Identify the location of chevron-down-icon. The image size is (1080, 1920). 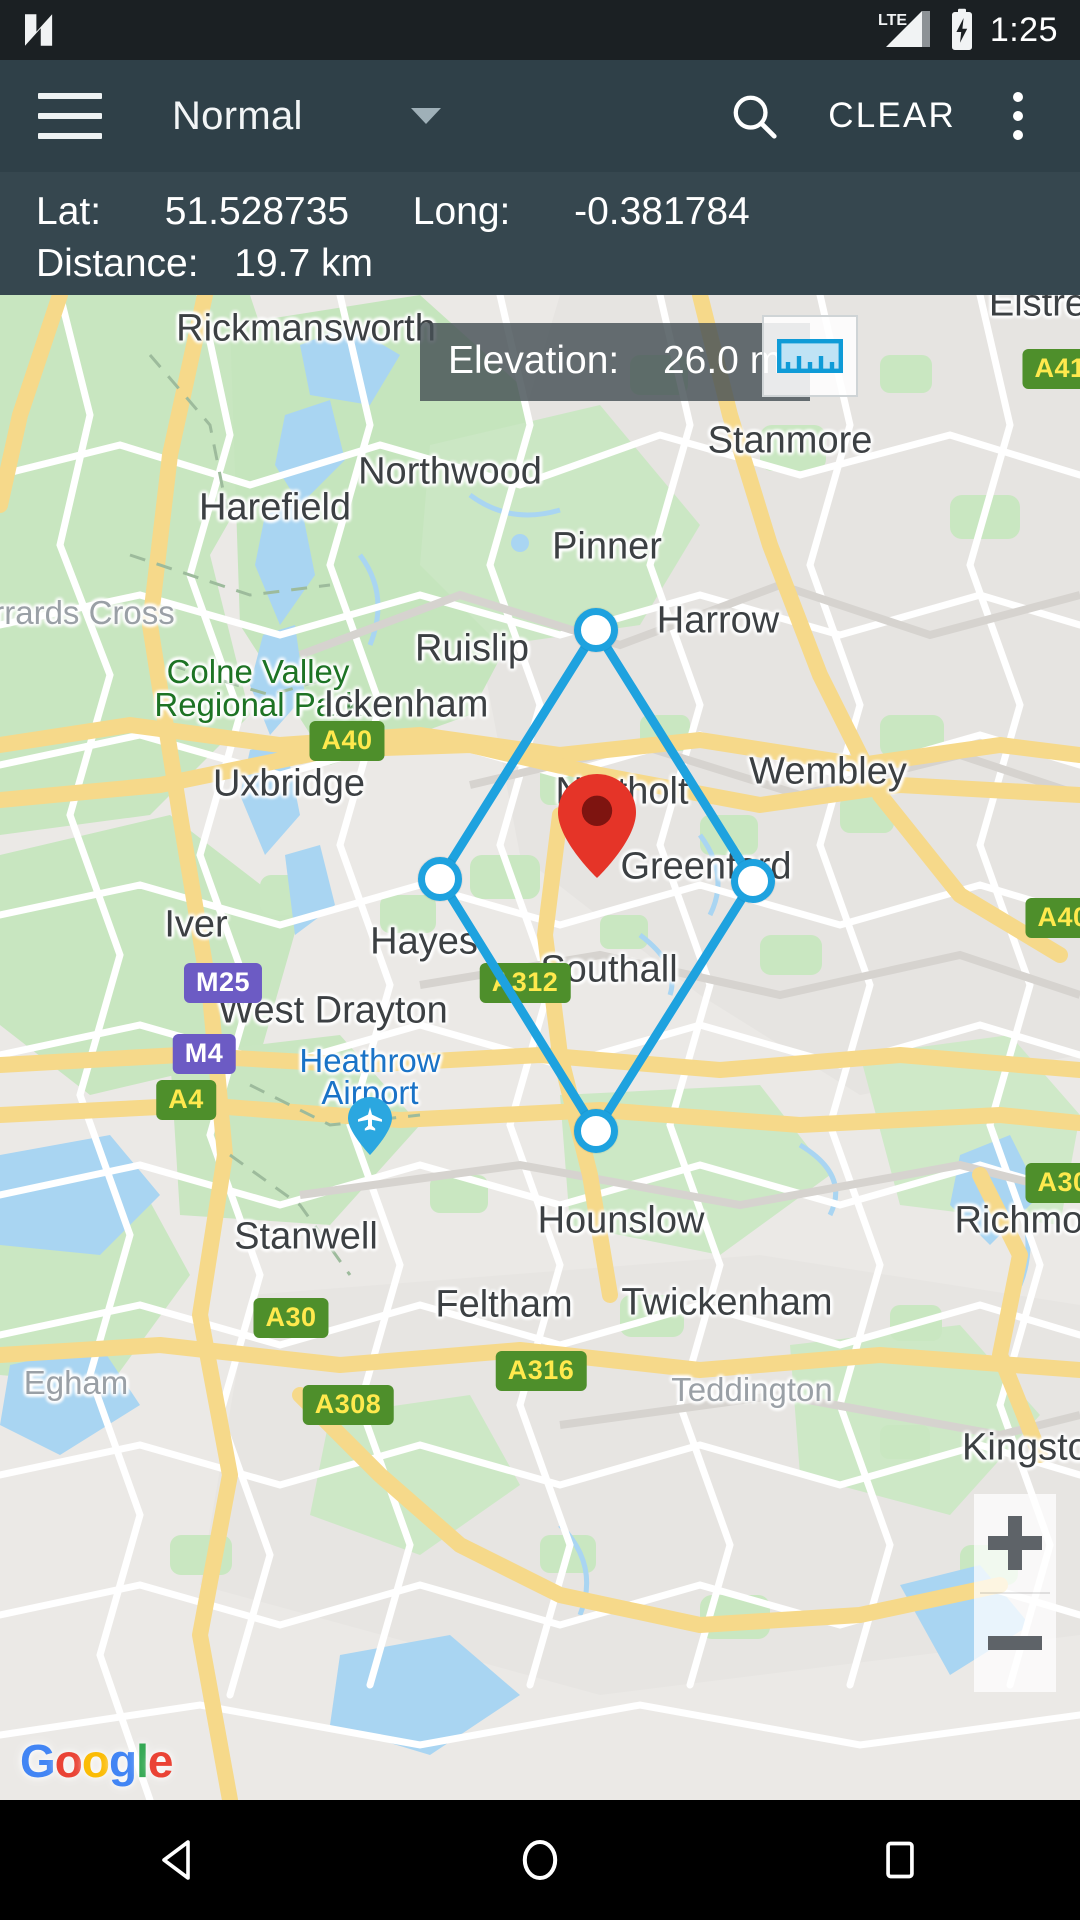
(425, 116).